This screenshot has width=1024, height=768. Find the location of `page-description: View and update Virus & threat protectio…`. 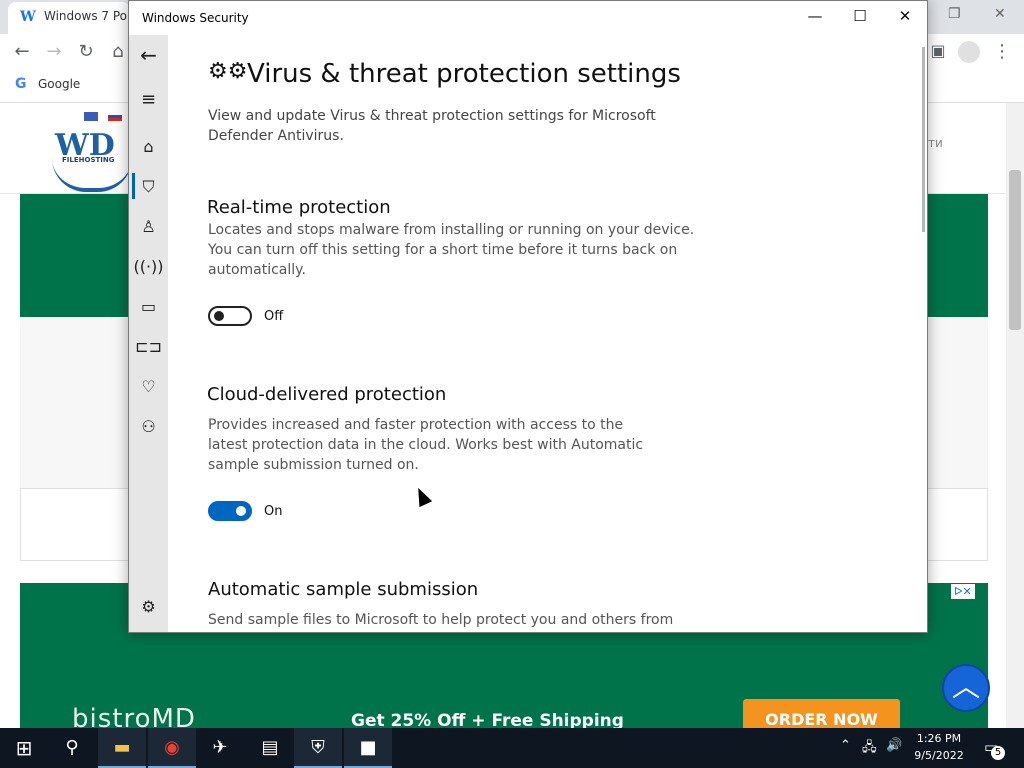

page-description: View and update Virus & threat protectio… is located at coordinates (432, 126).